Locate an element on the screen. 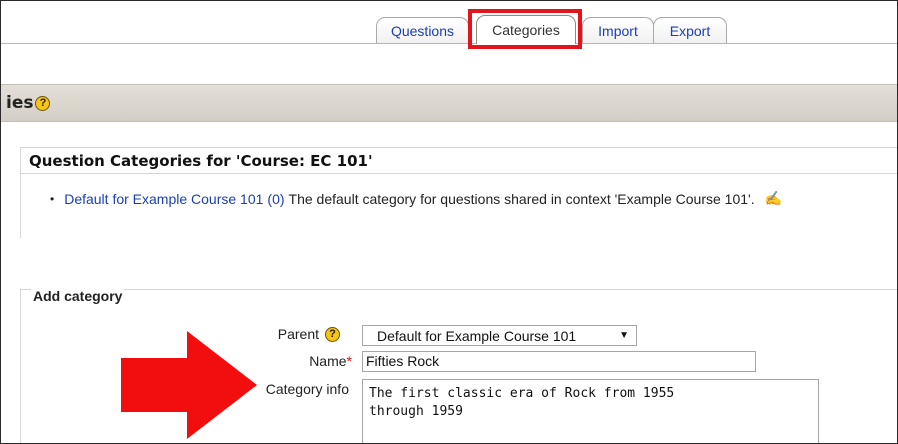 This screenshot has width=898, height=444. parent-select: Default for Example Course 101 ▼ is located at coordinates (499, 335).